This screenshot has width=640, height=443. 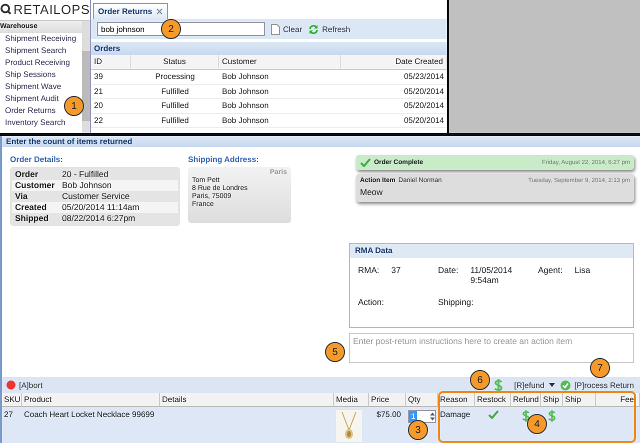 I want to click on logo-icon, so click(x=6, y=9).